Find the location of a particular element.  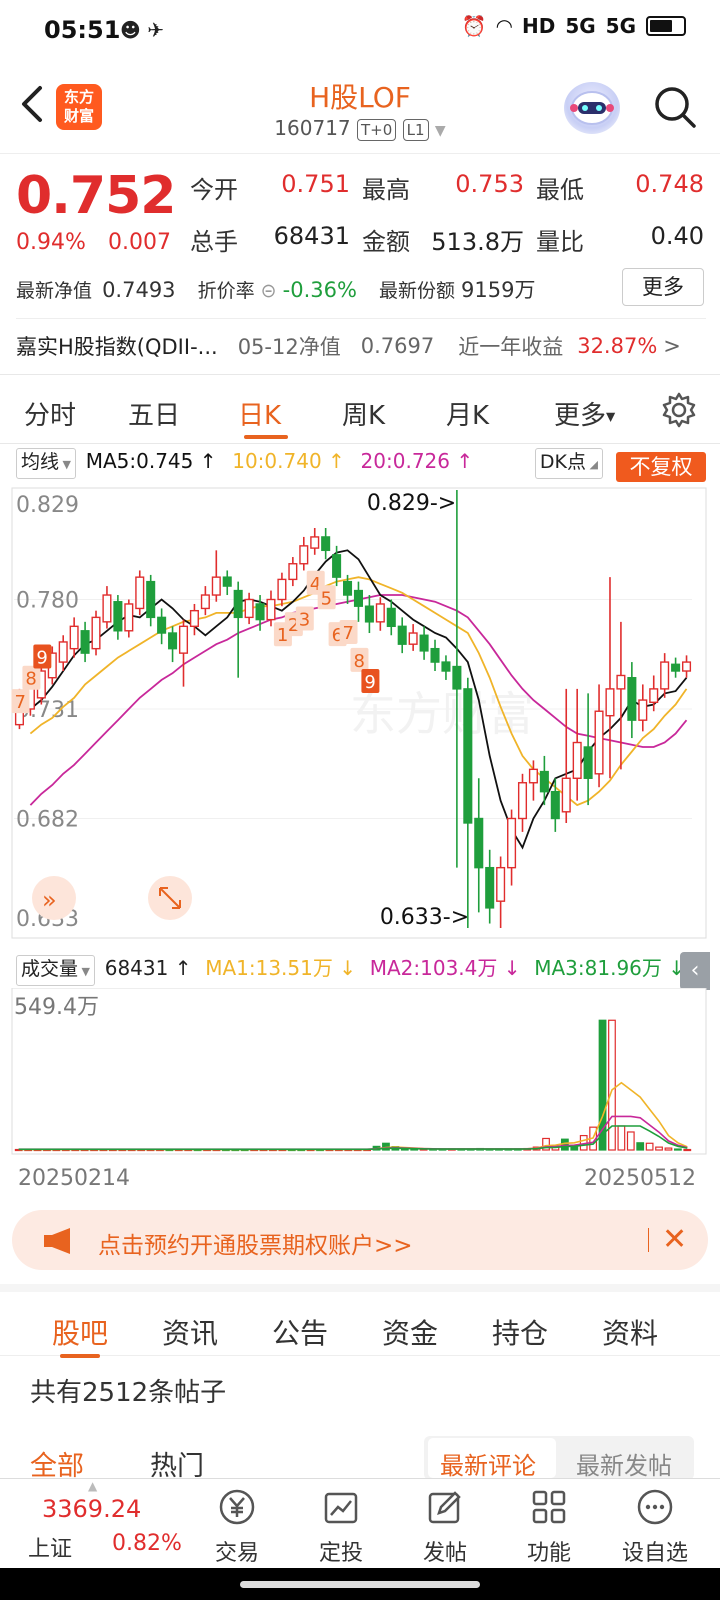

dk-mark: 3 is located at coordinates (304, 618).